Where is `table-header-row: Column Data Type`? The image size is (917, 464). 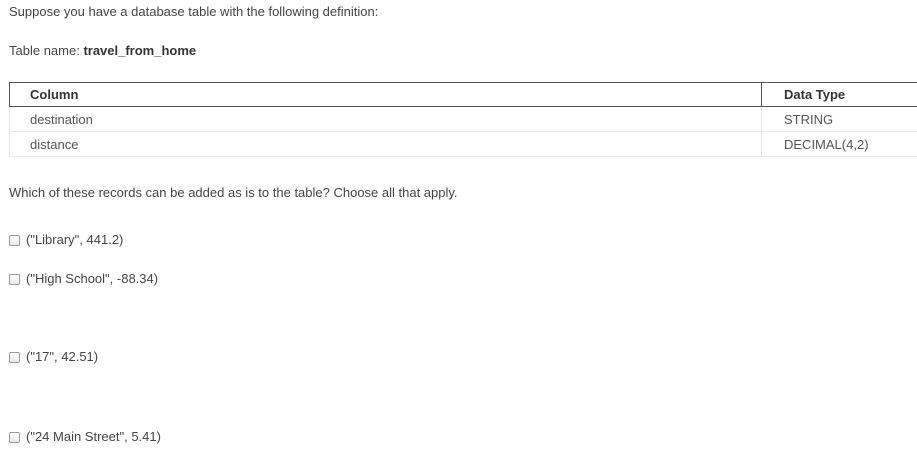 table-header-row: Column Data Type is located at coordinates (463, 94).